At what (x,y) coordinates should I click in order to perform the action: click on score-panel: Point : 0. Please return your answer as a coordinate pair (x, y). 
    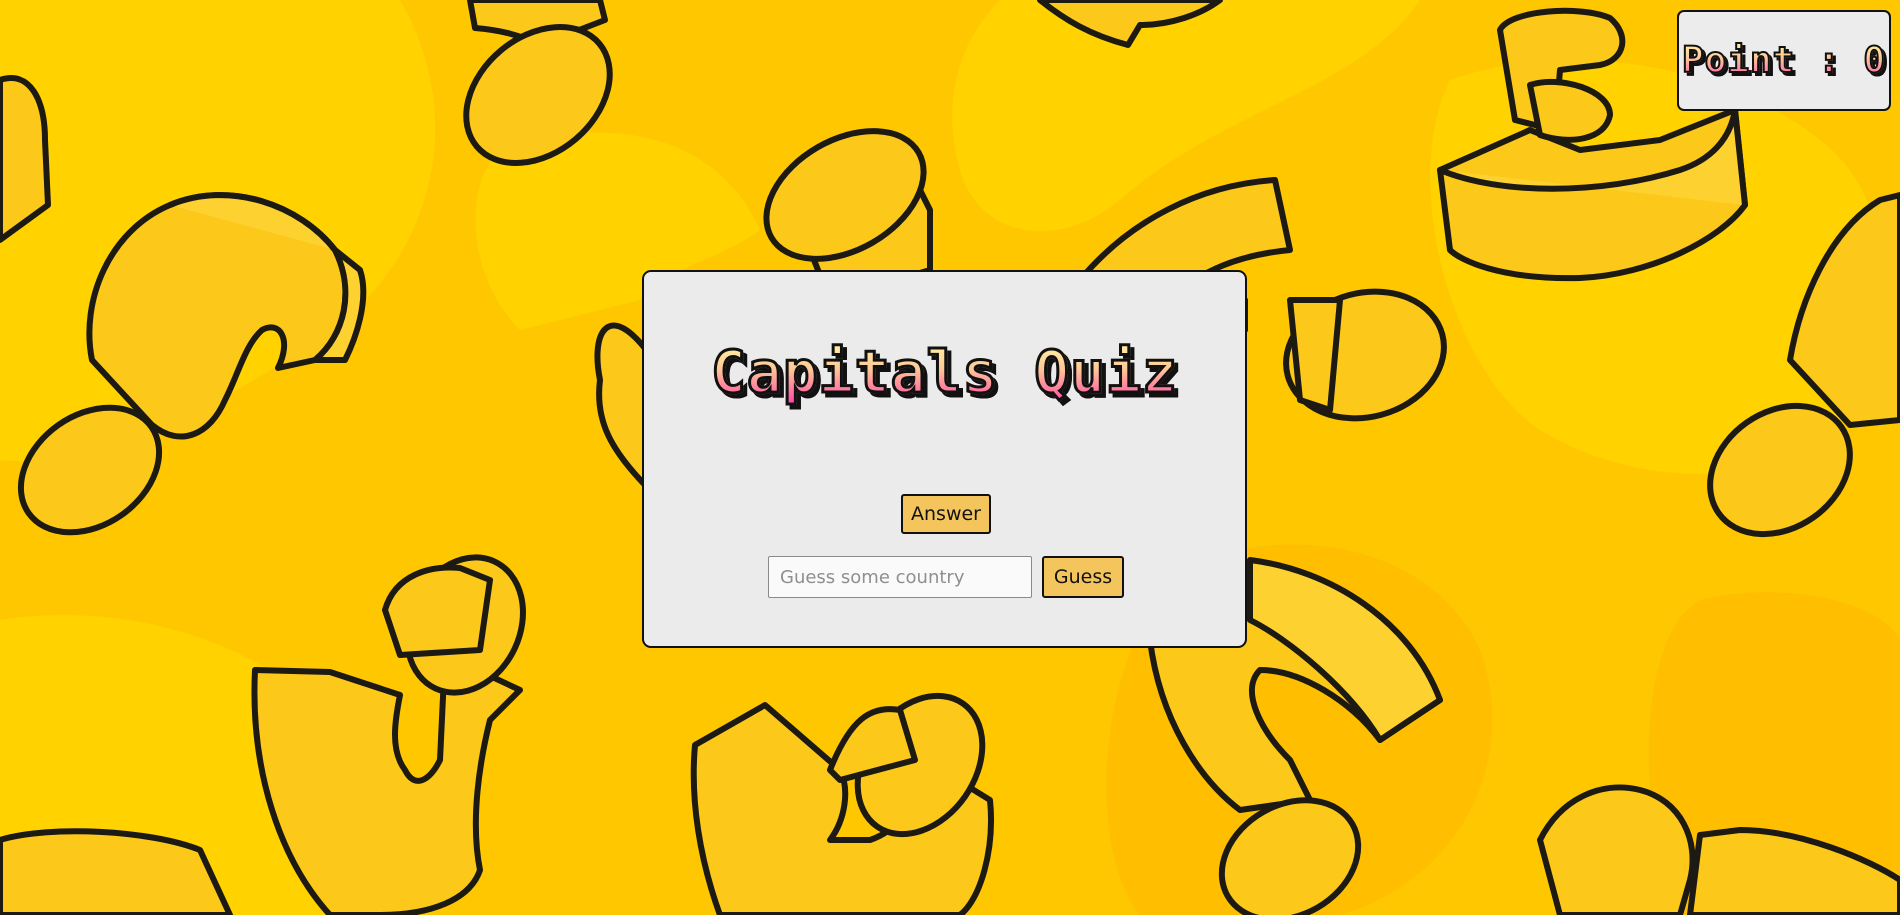
    Looking at the image, I should click on (1784, 60).